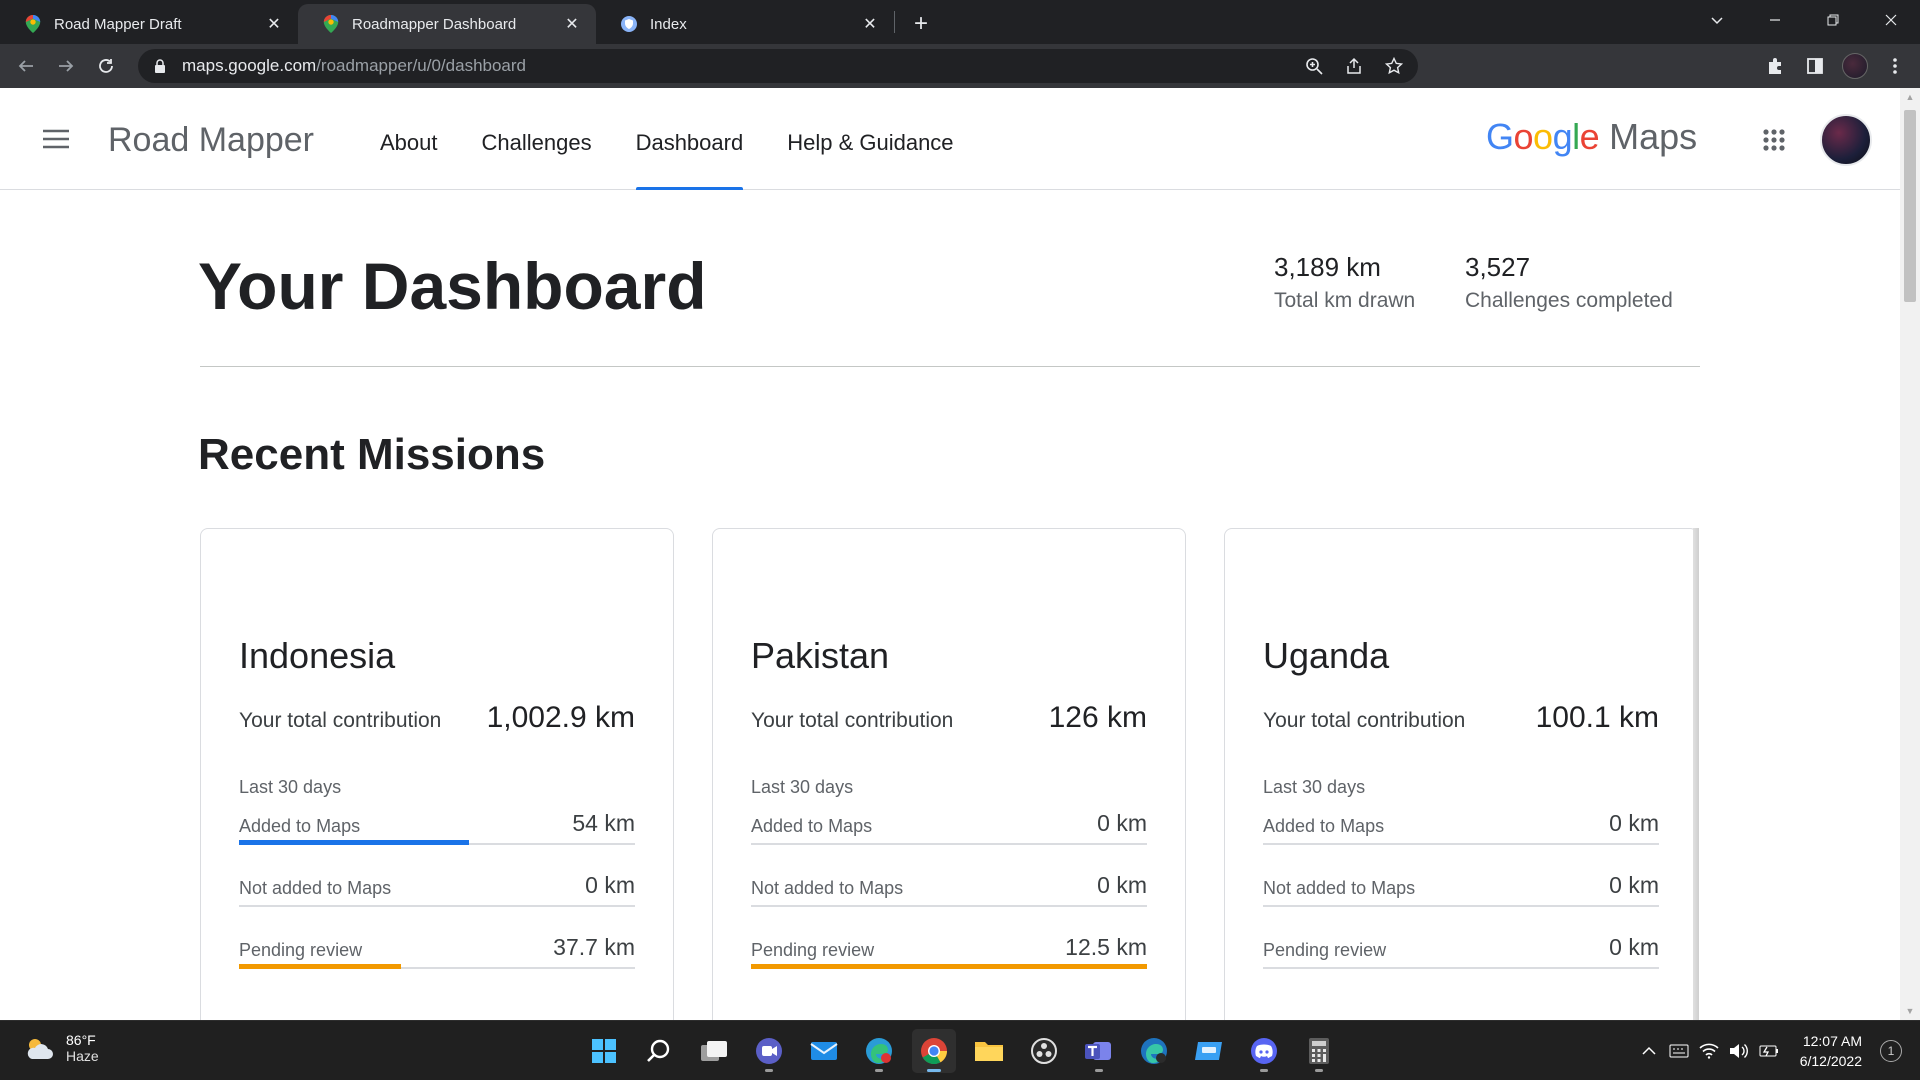 The width and height of the screenshot is (1920, 1081). What do you see at coordinates (1209, 1051) in the screenshot?
I see `outlook-icon` at bounding box center [1209, 1051].